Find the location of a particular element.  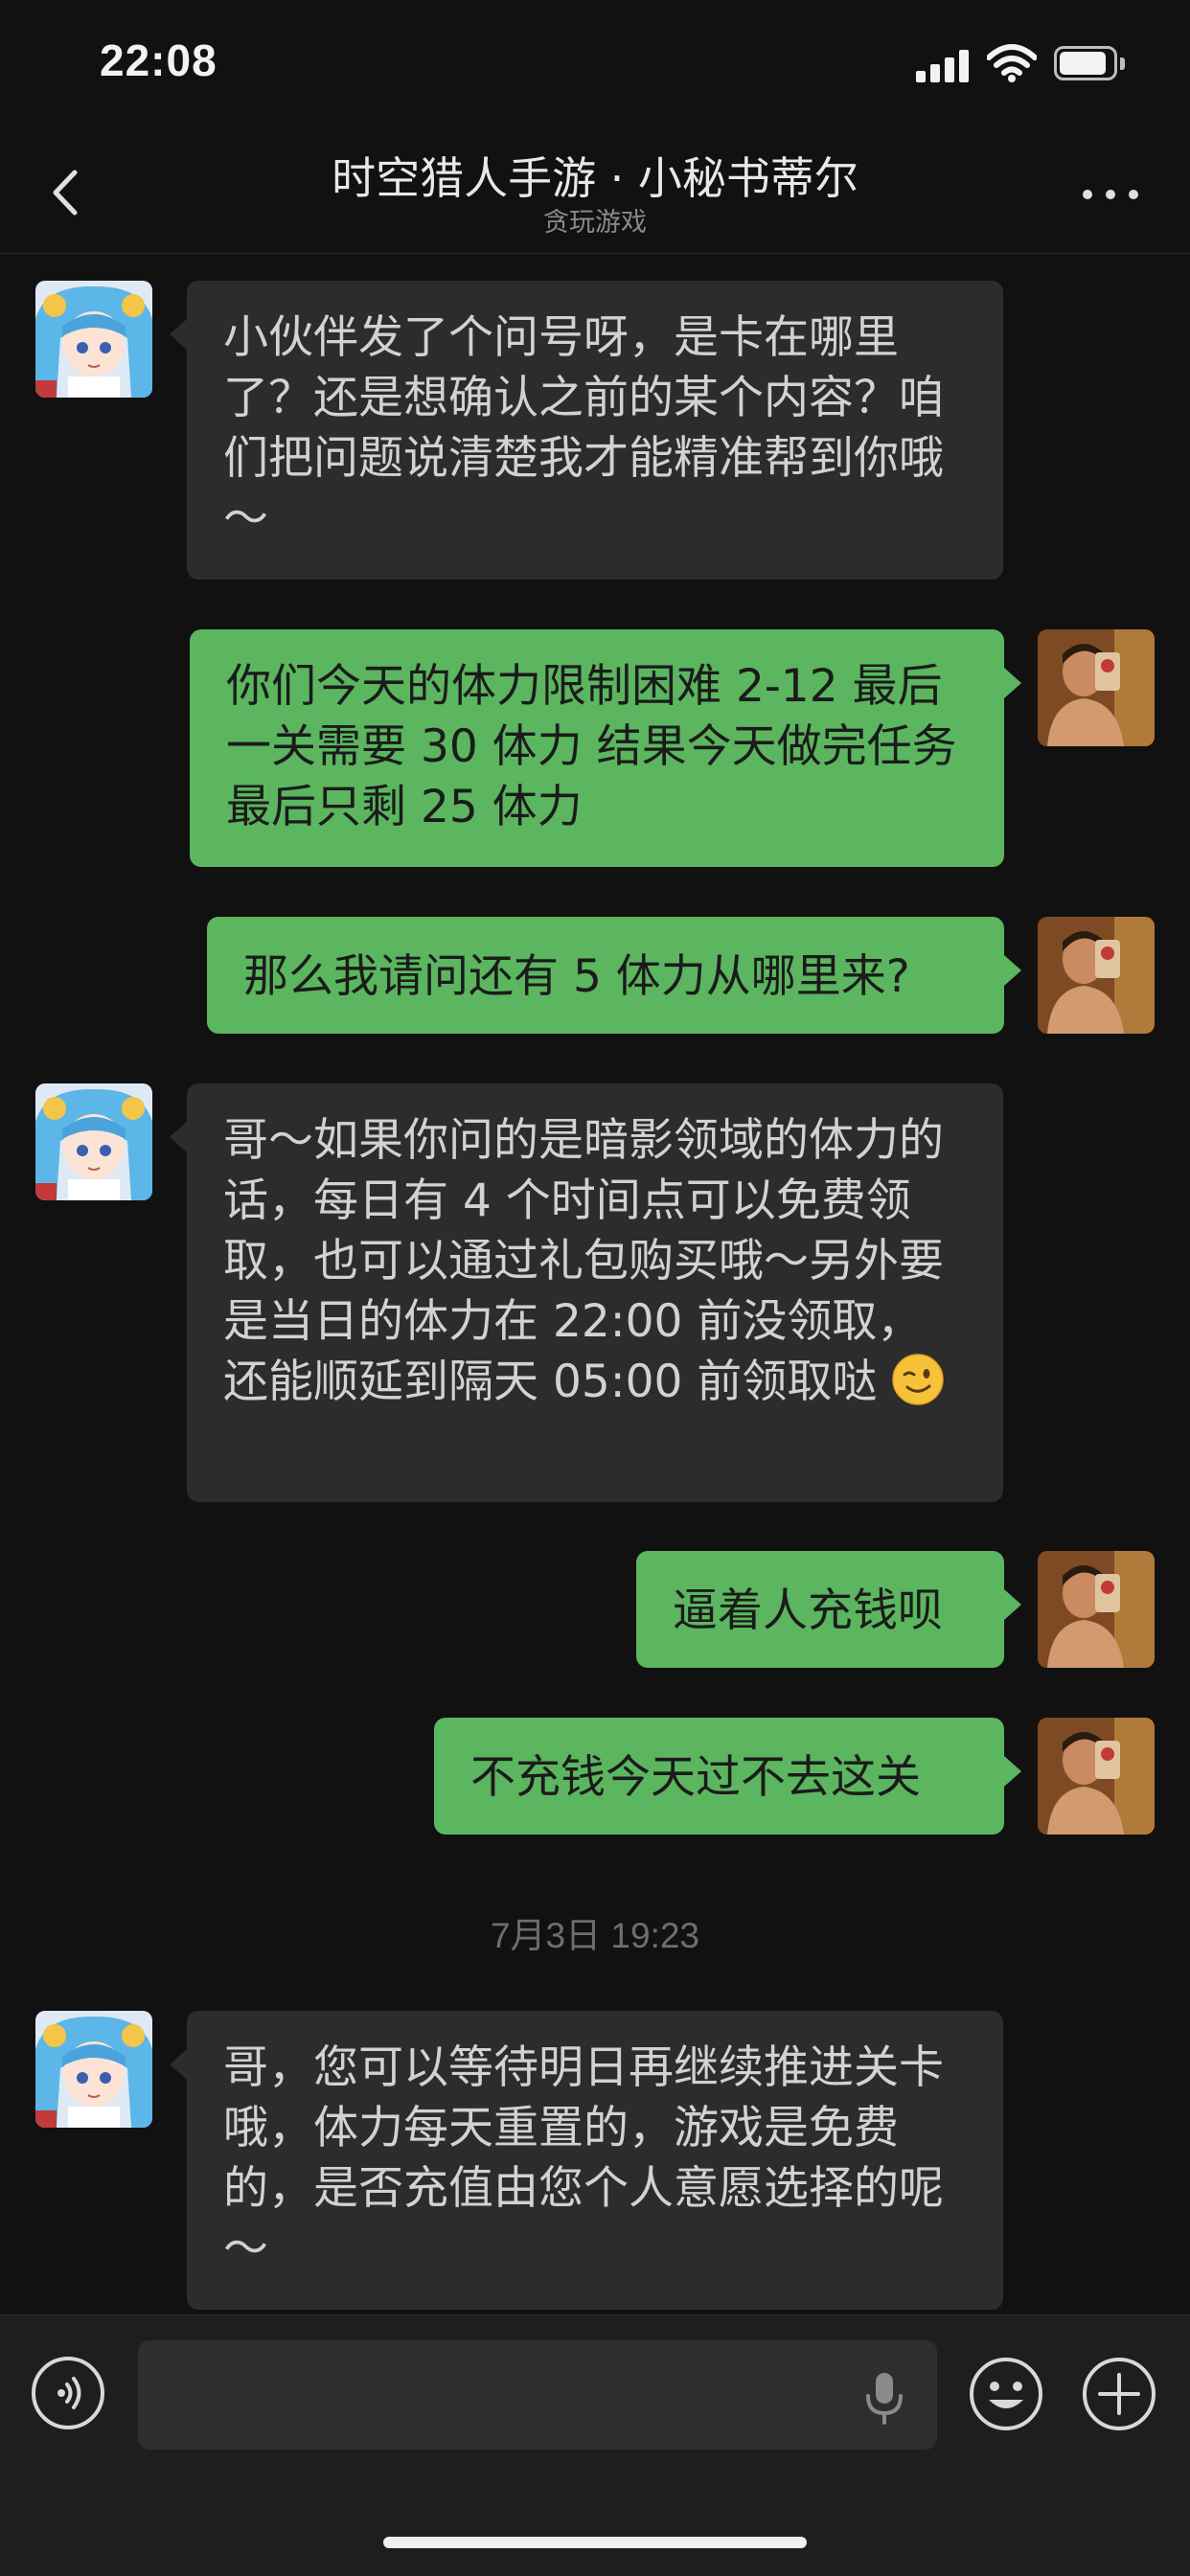

outgoing-message-bubble: 那么我请问还有 5 体力从哪里来? is located at coordinates (614, 975).